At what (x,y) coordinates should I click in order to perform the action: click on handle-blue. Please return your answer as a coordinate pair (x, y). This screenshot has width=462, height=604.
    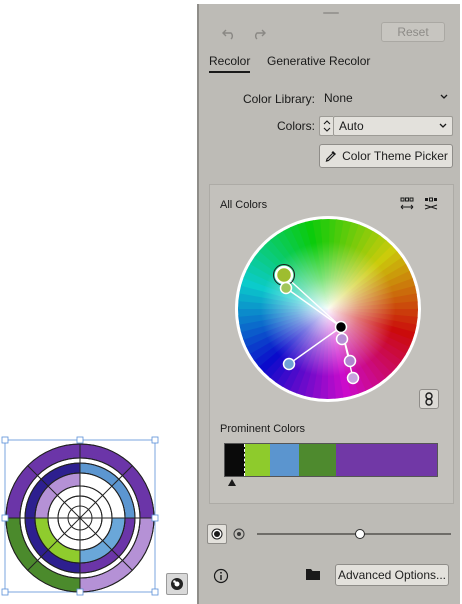
    Looking at the image, I should click on (289, 364).